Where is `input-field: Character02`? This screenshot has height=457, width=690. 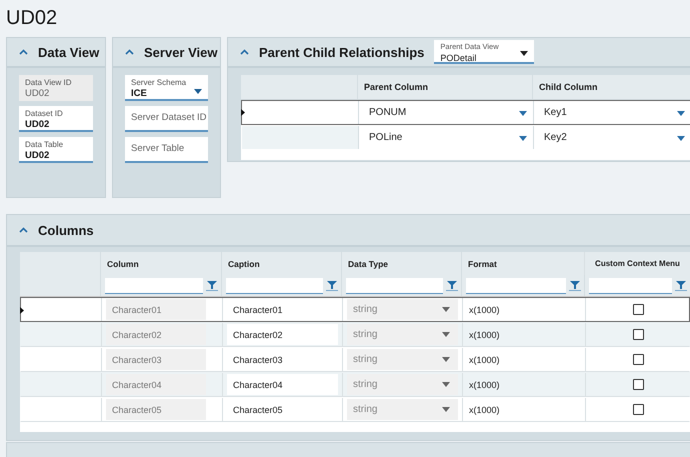
input-field: Character02 is located at coordinates (282, 334).